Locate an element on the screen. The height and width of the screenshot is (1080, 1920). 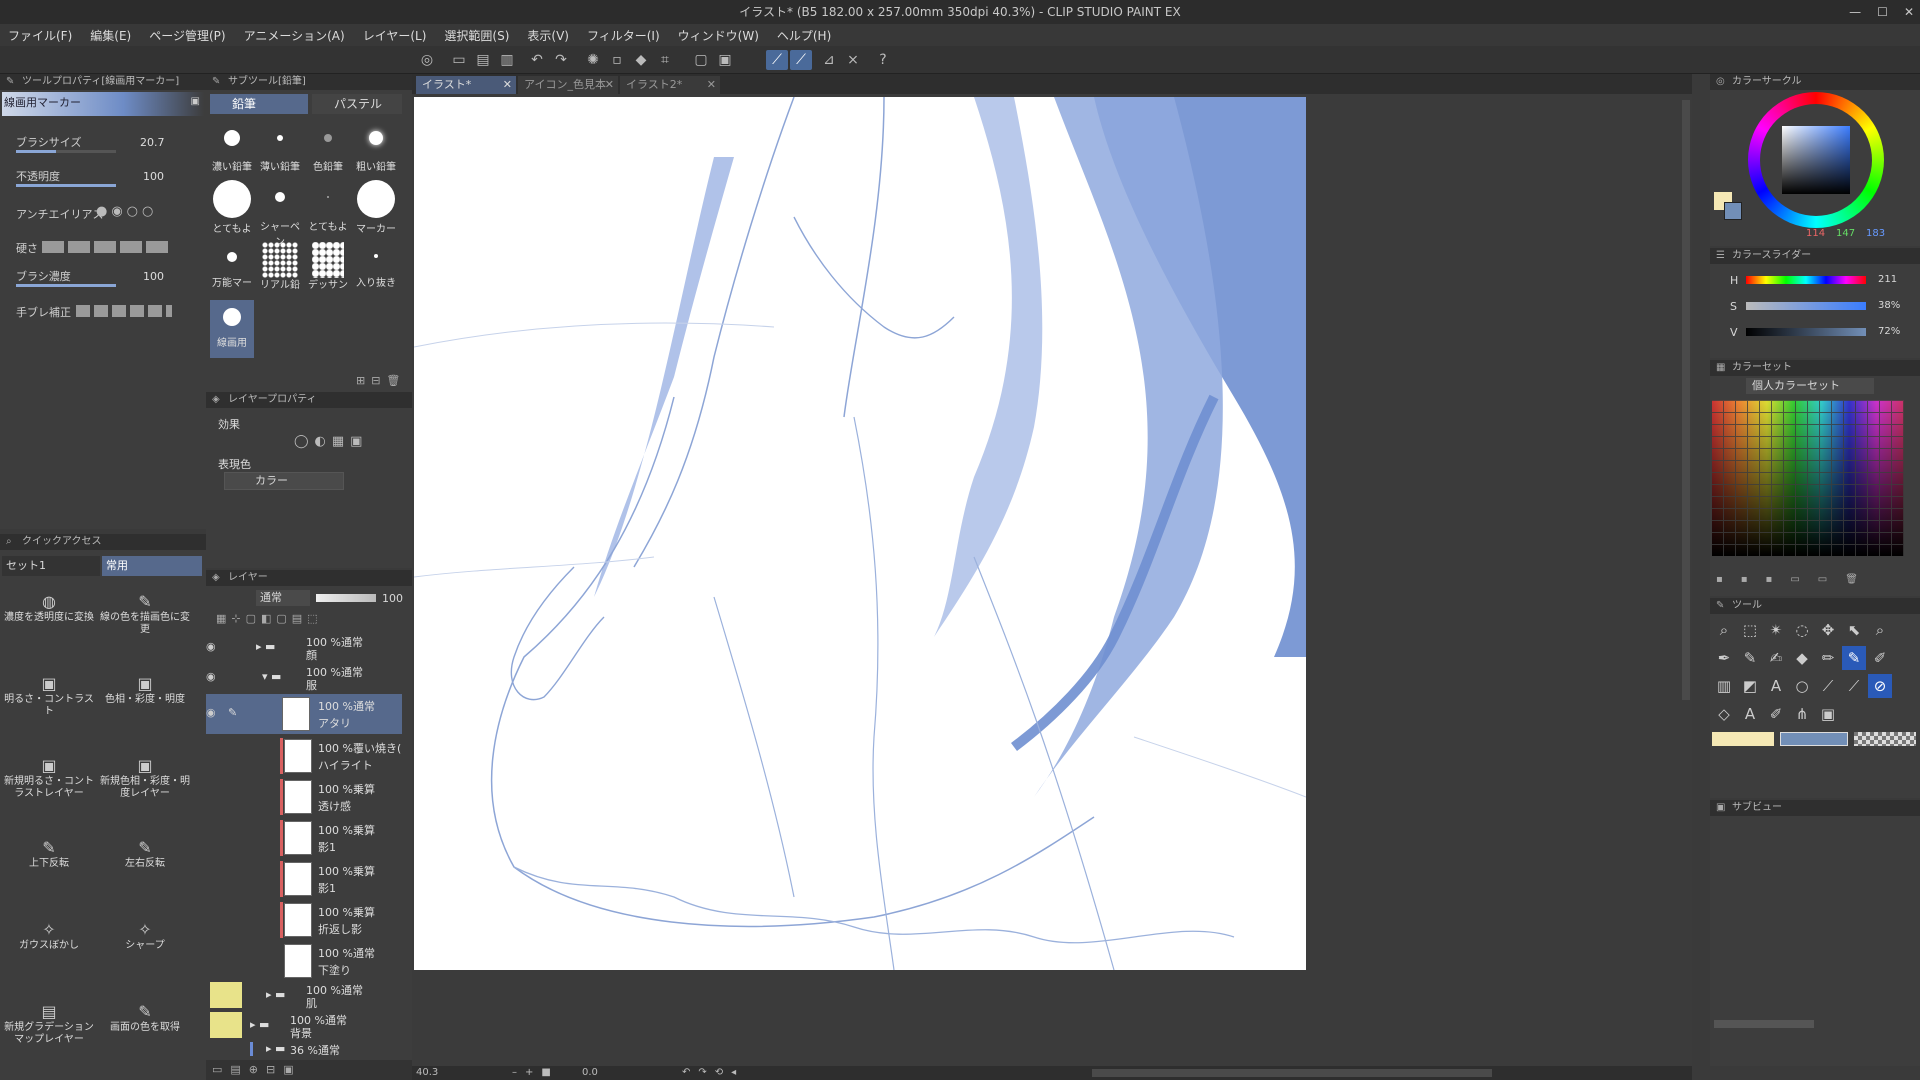
qa-new-brightness-layer: ▣ 新規明るさ・コントラストレイヤー is located at coordinates (49, 784).